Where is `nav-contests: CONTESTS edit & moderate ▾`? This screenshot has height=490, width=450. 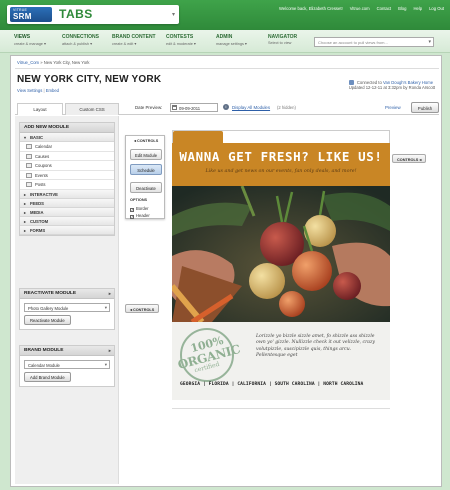
nav-contests: CONTESTS edit & moderate ▾ is located at coordinates (181, 40).